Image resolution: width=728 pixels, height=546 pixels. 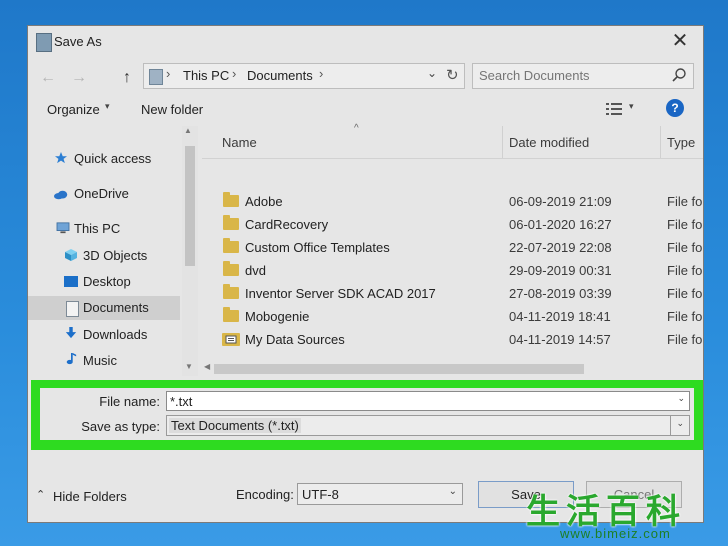 I want to click on file-name-field: ⌄, so click(x=428, y=401).